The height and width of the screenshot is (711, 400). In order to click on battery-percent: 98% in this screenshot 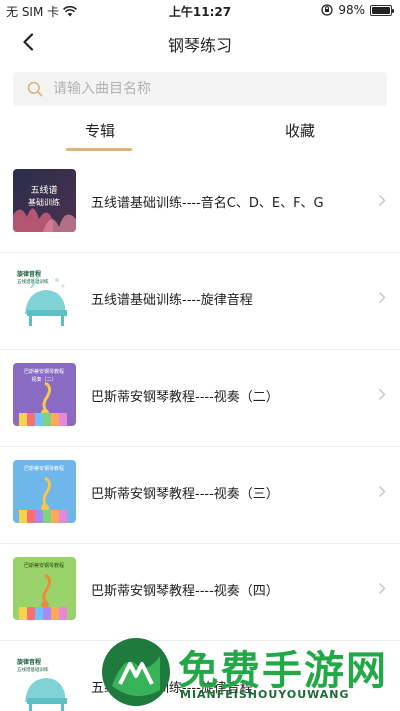, I will do `click(351, 10)`.